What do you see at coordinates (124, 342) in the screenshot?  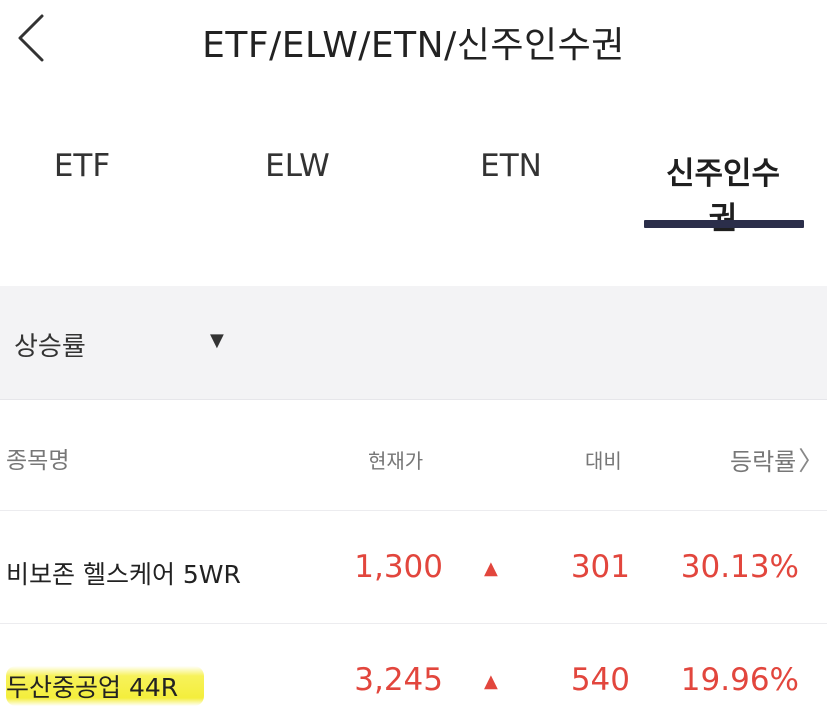 I see `sort-dropdown: 상승률 ▼` at bounding box center [124, 342].